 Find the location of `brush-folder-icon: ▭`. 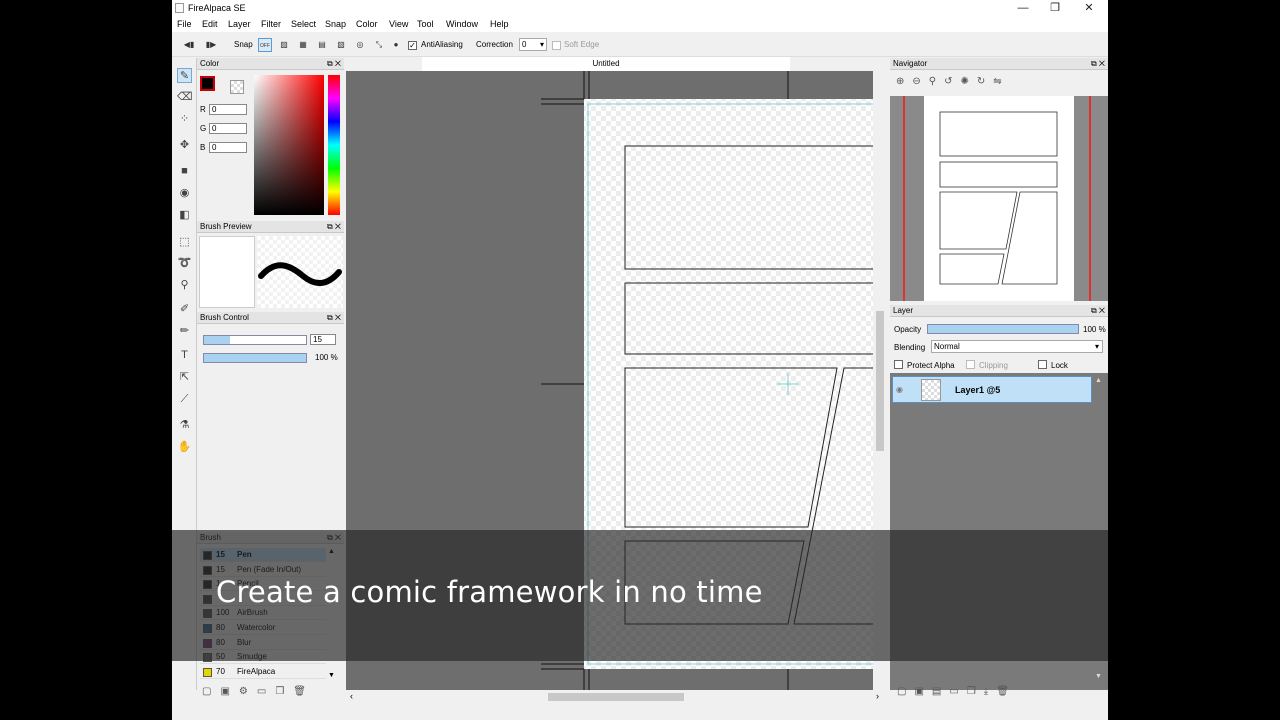

brush-folder-icon: ▭ is located at coordinates (266, 691).